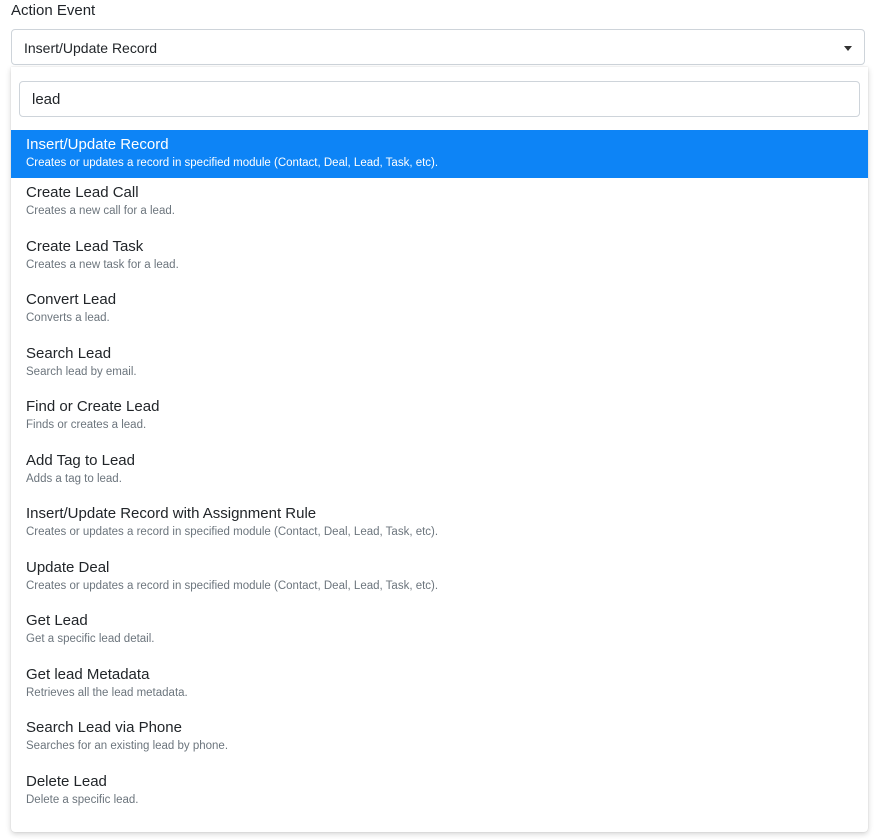 This screenshot has width=877, height=839. Describe the element at coordinates (439, 99) in the screenshot. I see `search-input` at that location.